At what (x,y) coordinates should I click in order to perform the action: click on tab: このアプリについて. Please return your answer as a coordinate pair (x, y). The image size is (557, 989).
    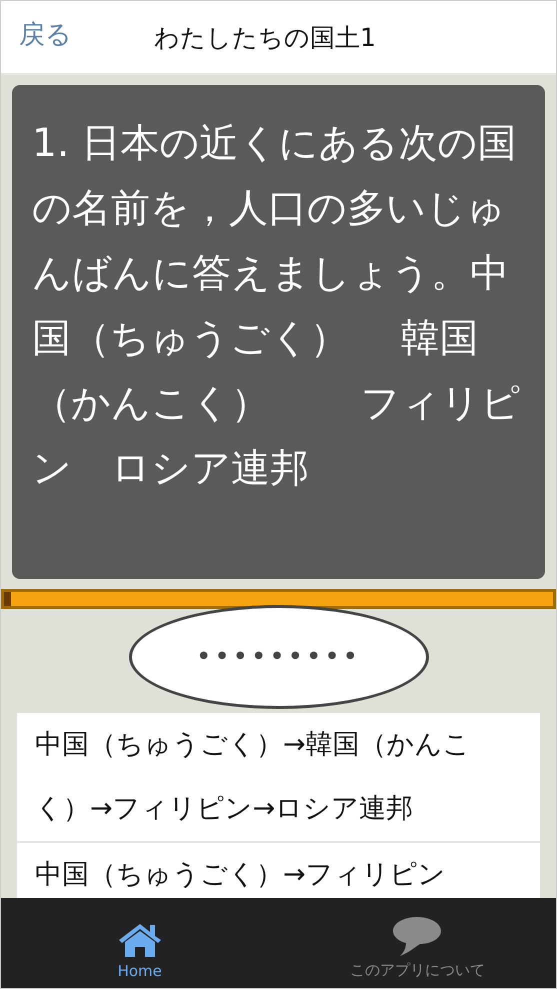
    Looking at the image, I should click on (417, 943).